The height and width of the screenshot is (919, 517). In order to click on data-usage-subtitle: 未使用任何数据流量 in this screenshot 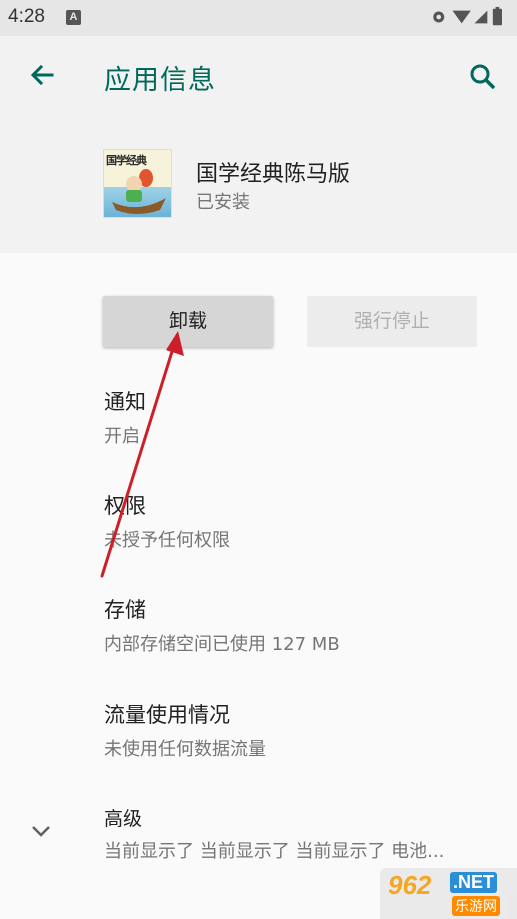, I will do `click(185, 749)`.